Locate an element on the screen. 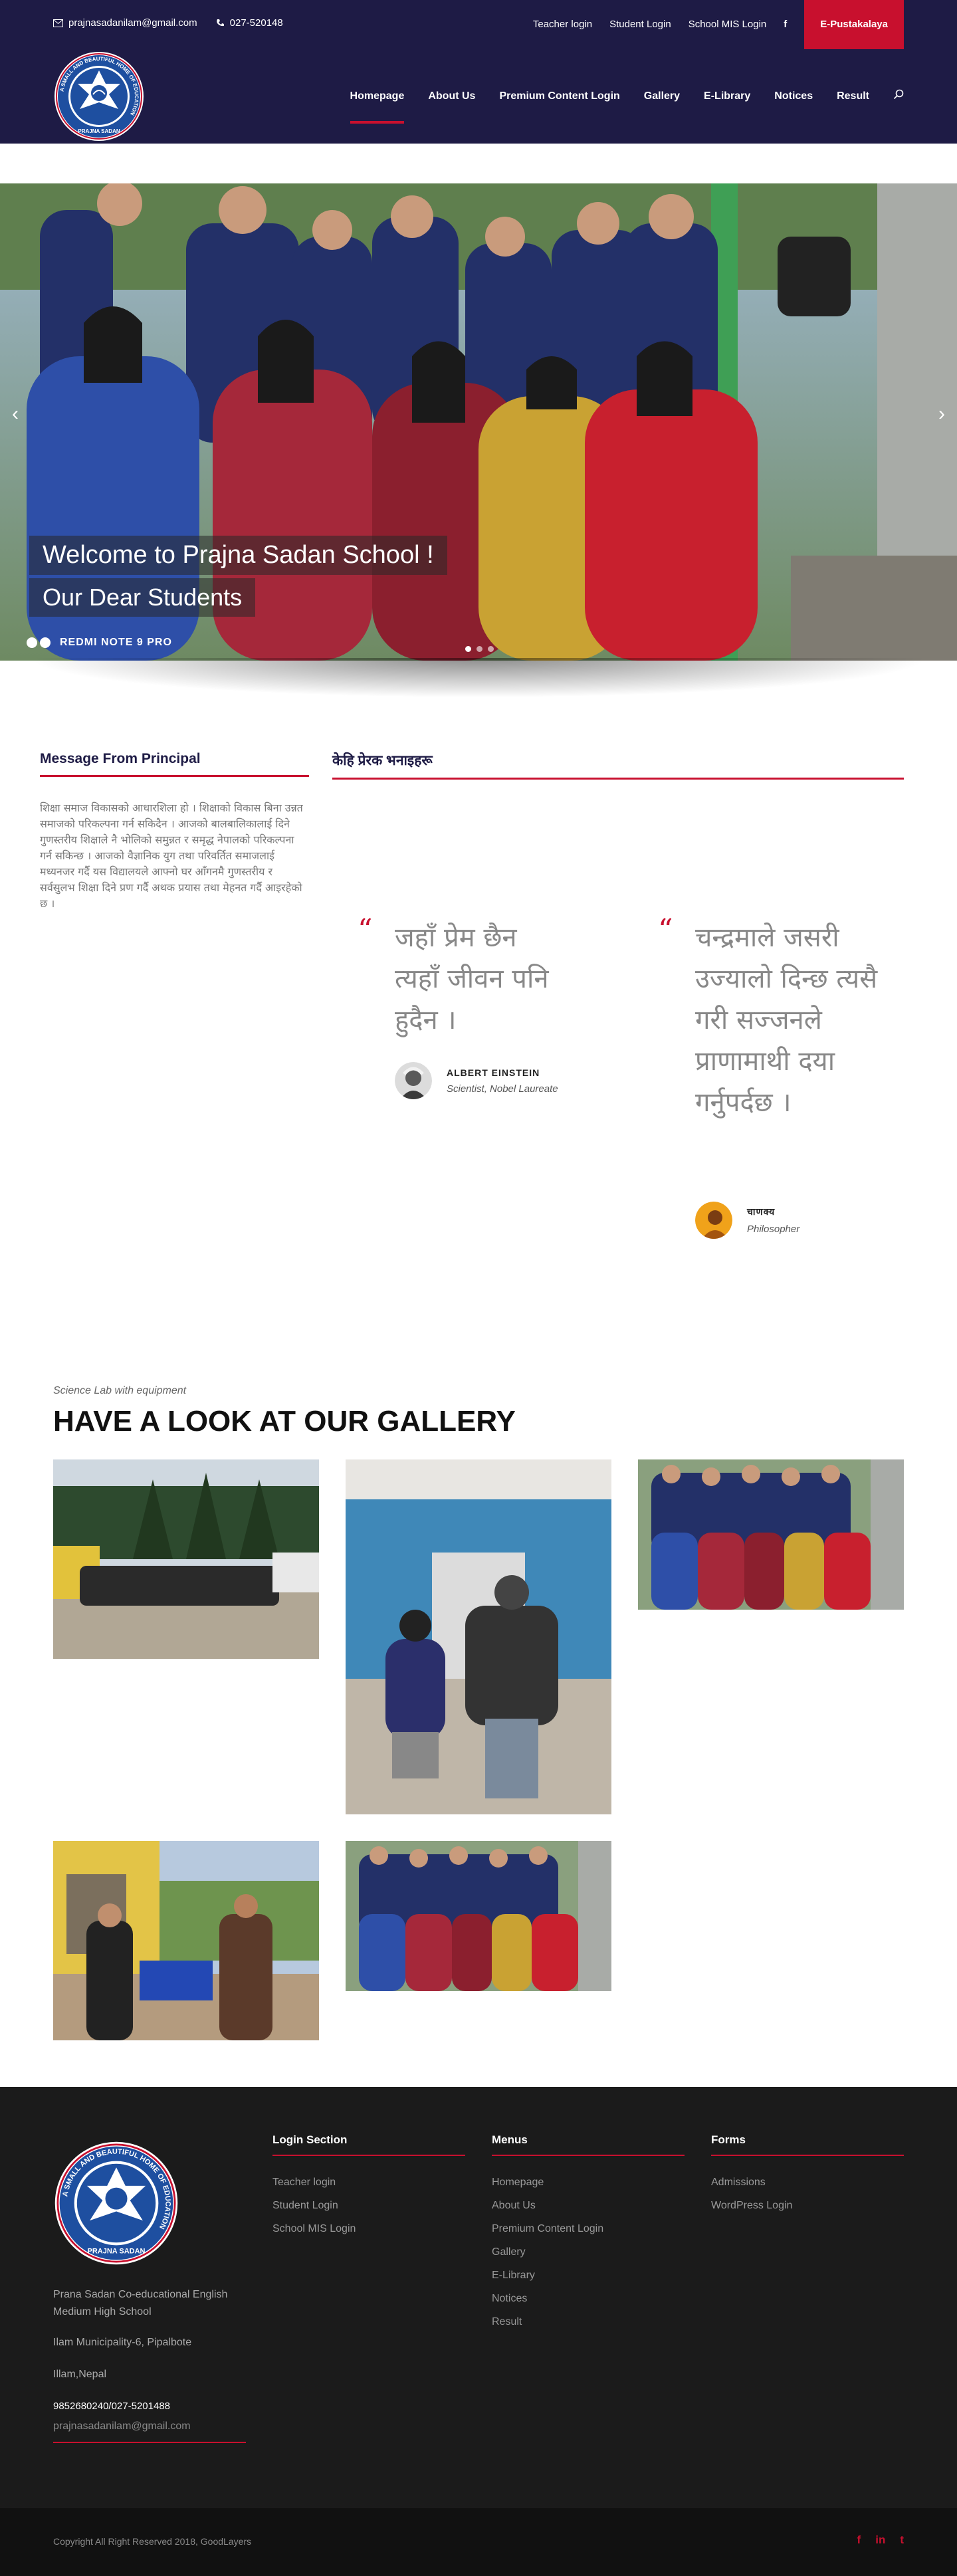 This screenshot has height=2576, width=957. nav-homepage: Homepage is located at coordinates (377, 107).